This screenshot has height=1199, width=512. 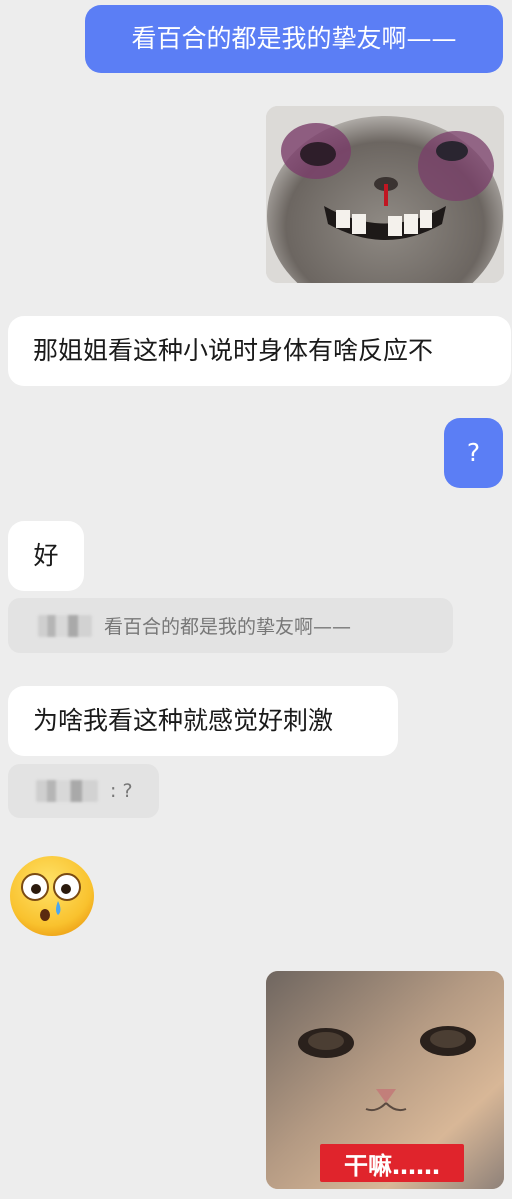 I want to click on message-text: ?, so click(x=473, y=452).